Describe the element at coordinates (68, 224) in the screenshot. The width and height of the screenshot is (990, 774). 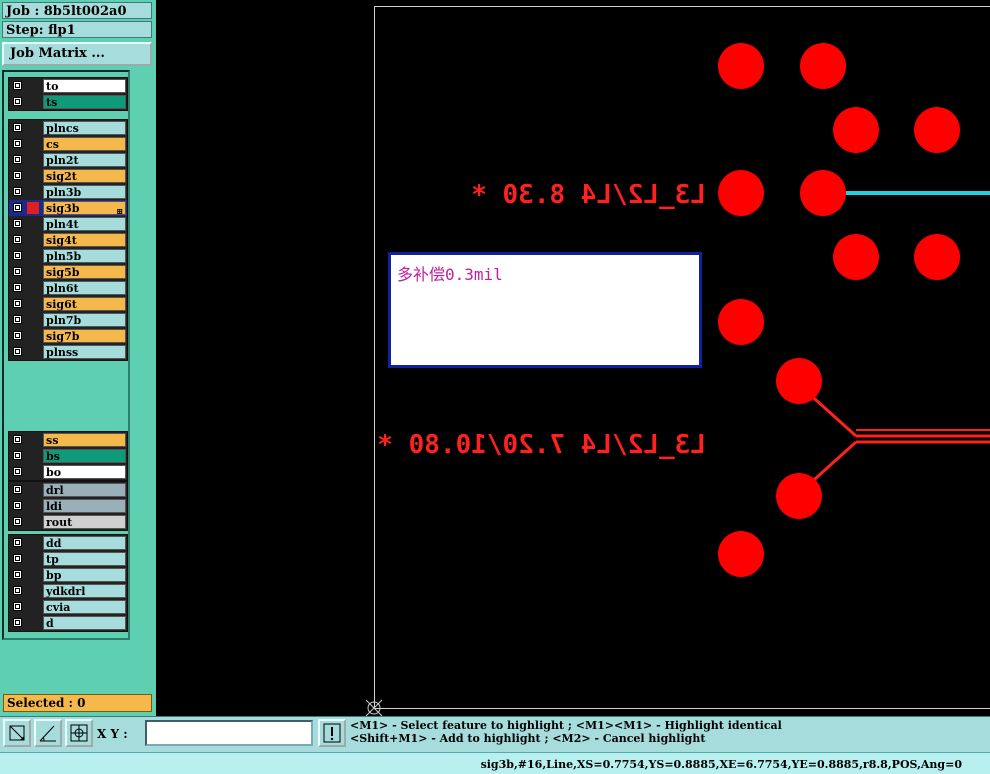
I see `layer-row: pln4t` at that location.